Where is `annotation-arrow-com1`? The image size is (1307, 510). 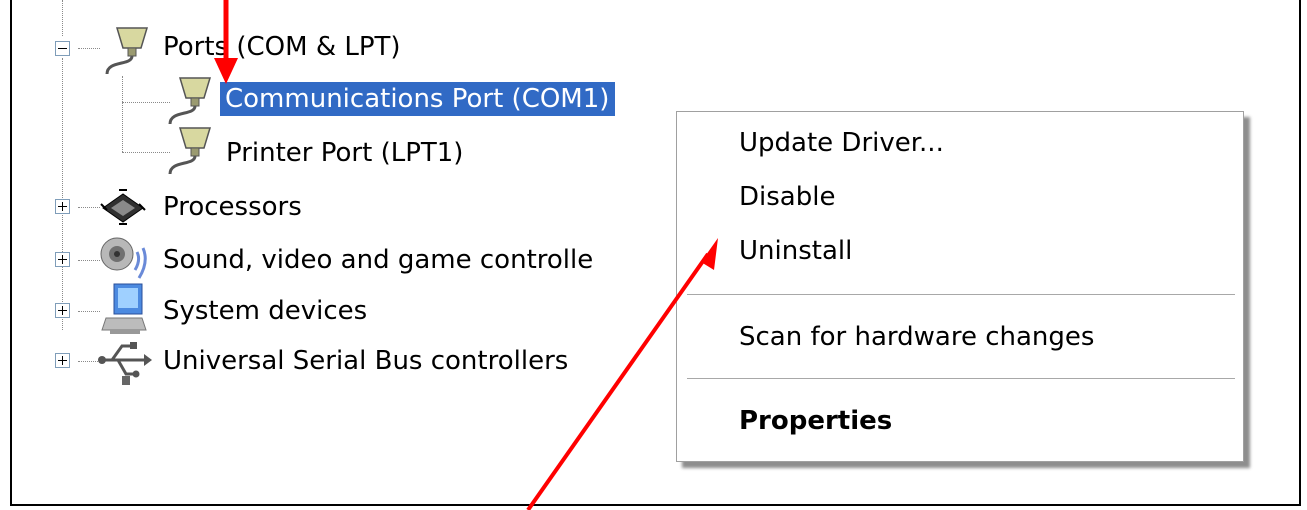 annotation-arrow-com1 is located at coordinates (226, 42).